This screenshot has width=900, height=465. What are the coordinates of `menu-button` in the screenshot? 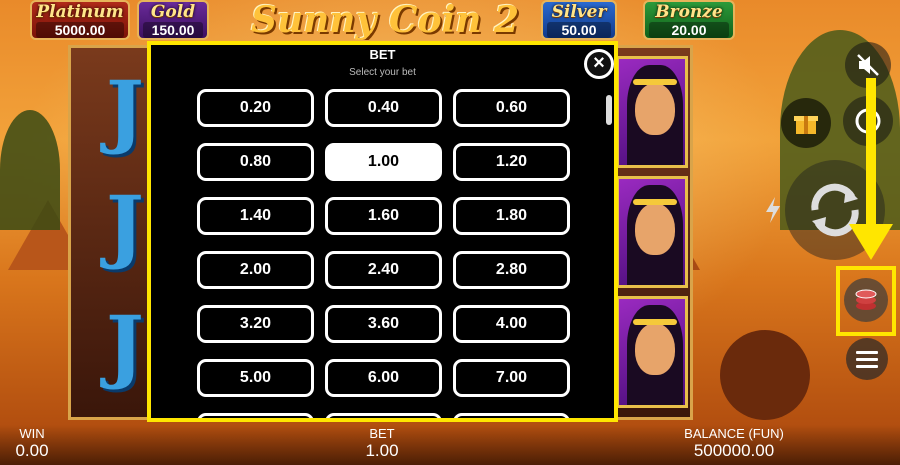 It's located at (867, 359).